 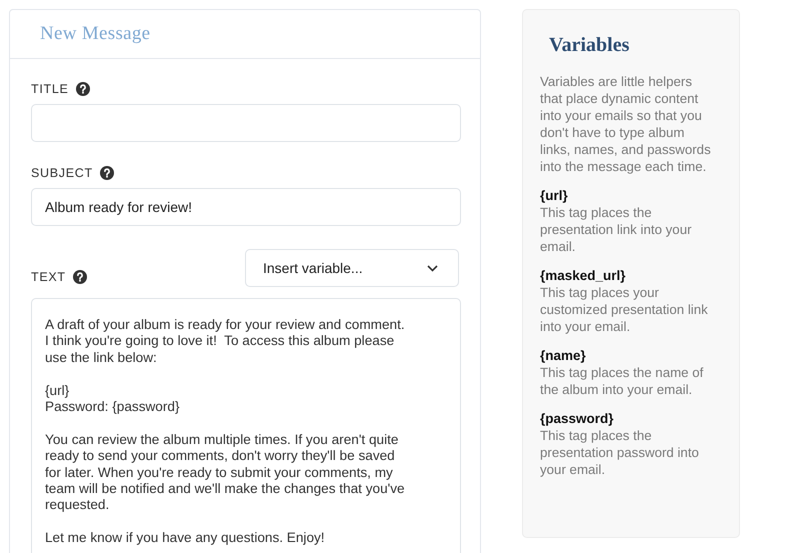 I want to click on input-field: Album ready for review!, so click(x=246, y=207).